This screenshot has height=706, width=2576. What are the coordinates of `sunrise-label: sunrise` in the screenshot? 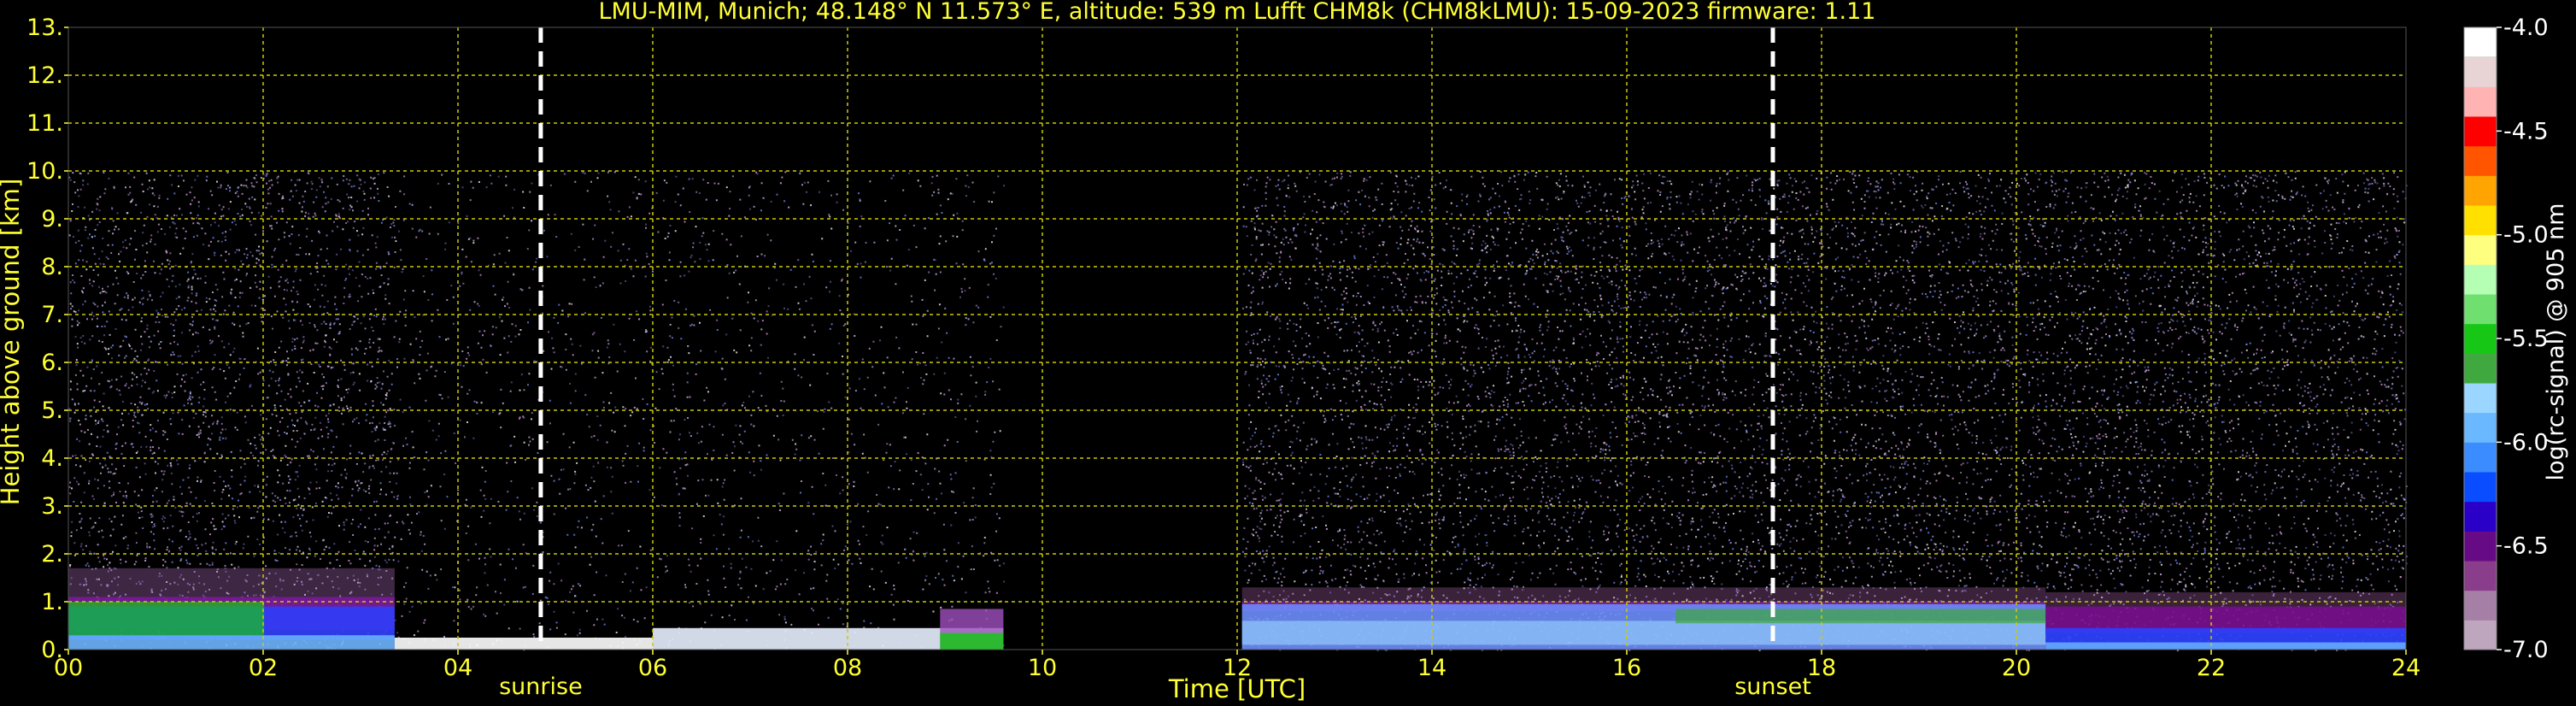 It's located at (541, 687).